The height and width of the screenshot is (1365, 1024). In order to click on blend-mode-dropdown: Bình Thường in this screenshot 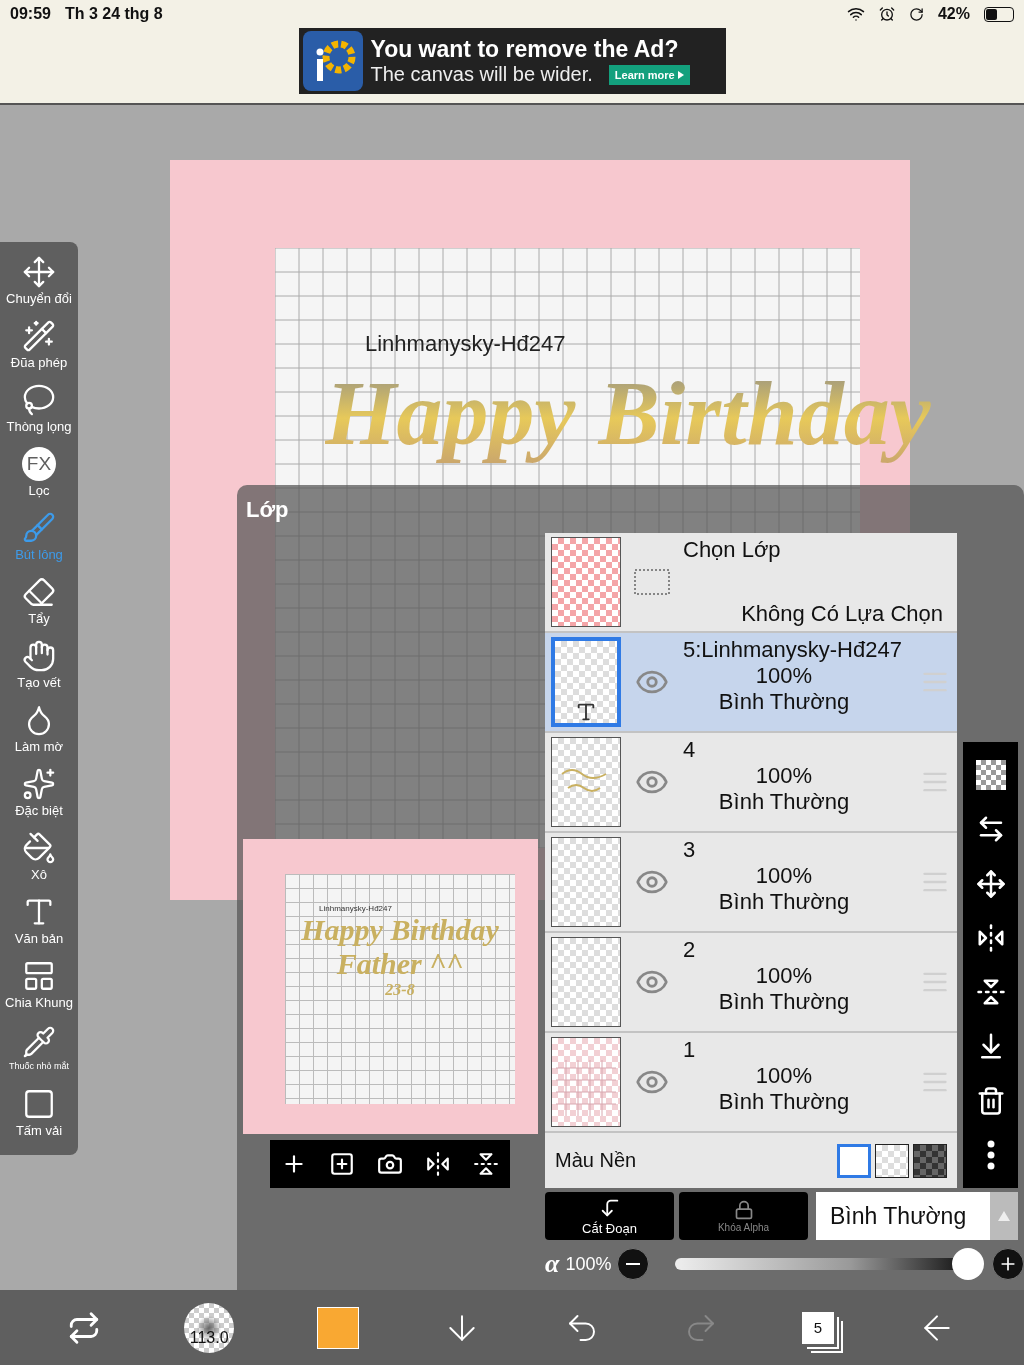, I will do `click(917, 1216)`.